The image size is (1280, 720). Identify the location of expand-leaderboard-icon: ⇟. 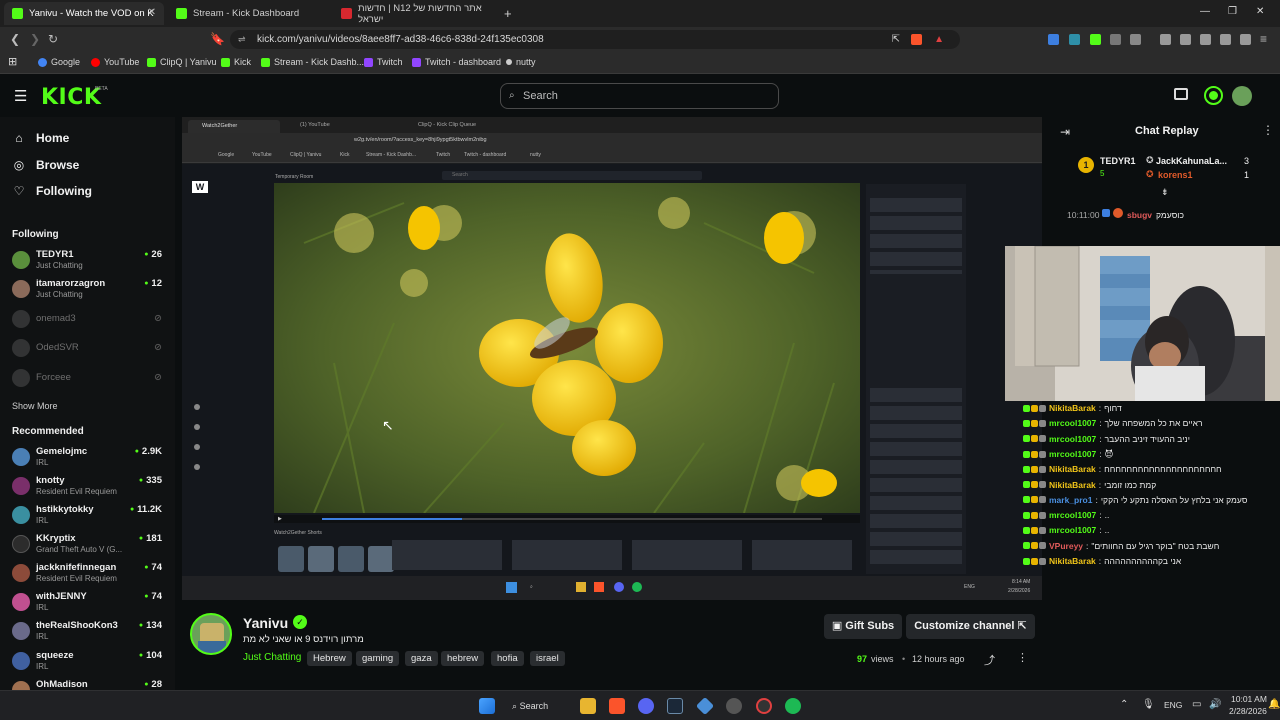
(1165, 192).